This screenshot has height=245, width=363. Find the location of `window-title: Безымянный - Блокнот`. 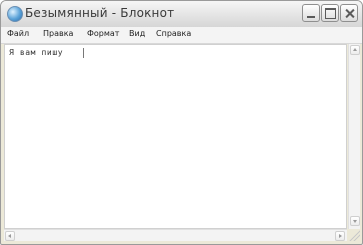

window-title: Безымянный - Блокнот is located at coordinates (100, 13).